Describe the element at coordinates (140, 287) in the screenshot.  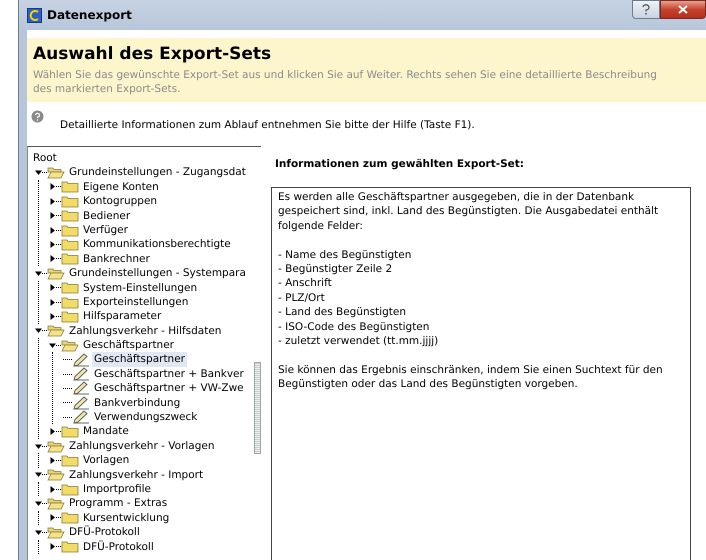
I see `tree-item: System-Einstellungen` at that location.